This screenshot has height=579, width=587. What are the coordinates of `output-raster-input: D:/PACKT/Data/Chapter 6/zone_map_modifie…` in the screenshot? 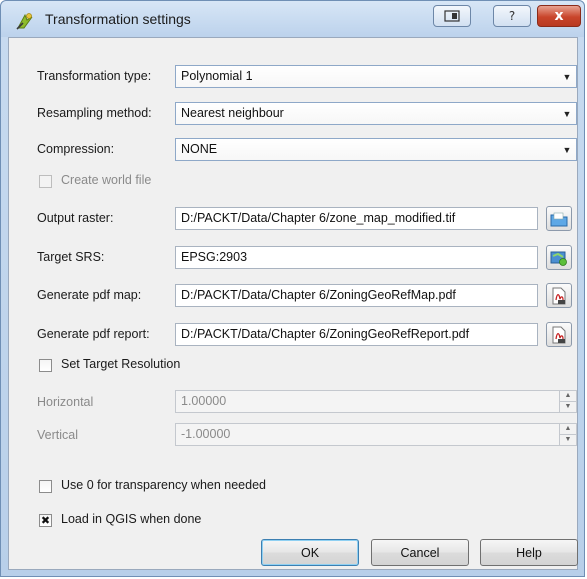 It's located at (356, 218).